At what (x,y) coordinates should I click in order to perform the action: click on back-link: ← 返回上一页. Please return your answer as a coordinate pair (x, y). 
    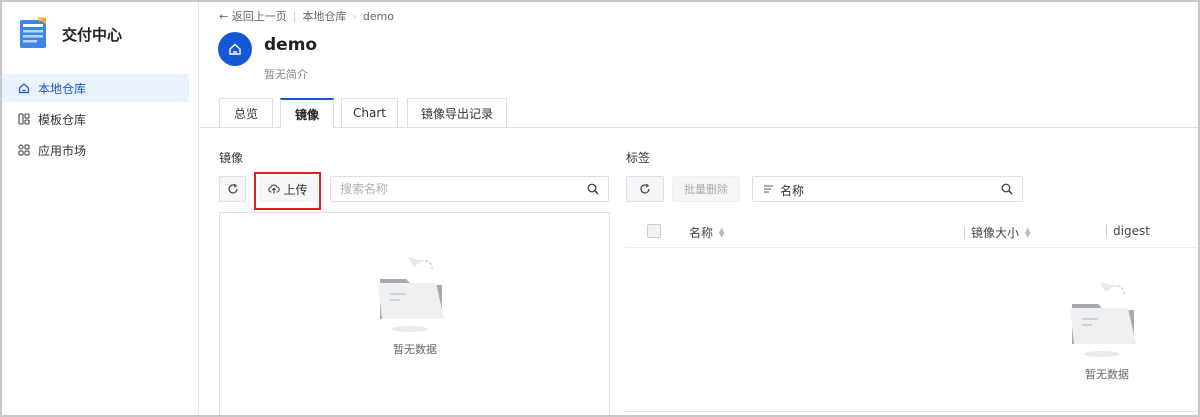
    Looking at the image, I should click on (253, 16).